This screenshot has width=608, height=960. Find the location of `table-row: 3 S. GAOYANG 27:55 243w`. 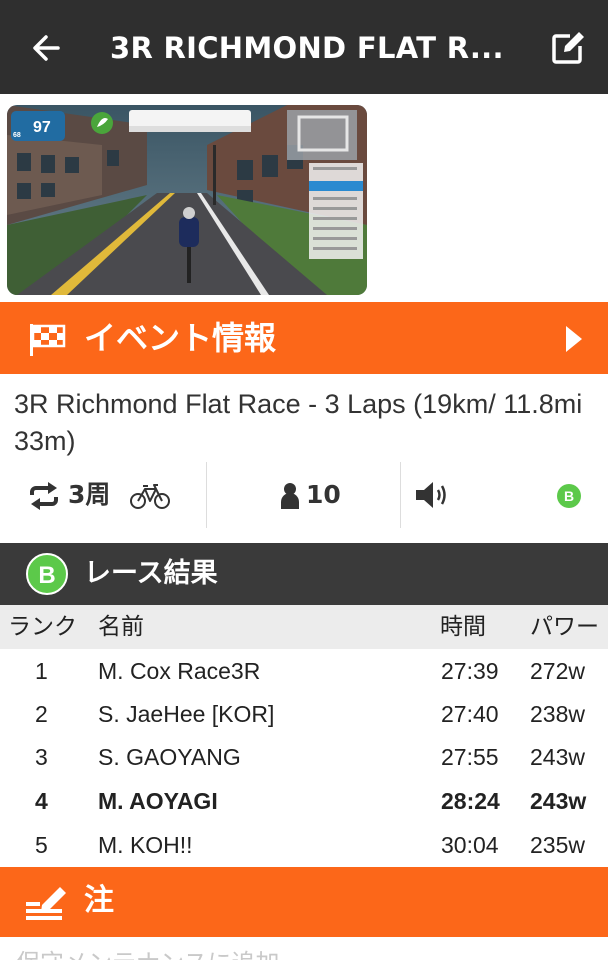

table-row: 3 S. GAOYANG 27:55 243w is located at coordinates (304, 757).